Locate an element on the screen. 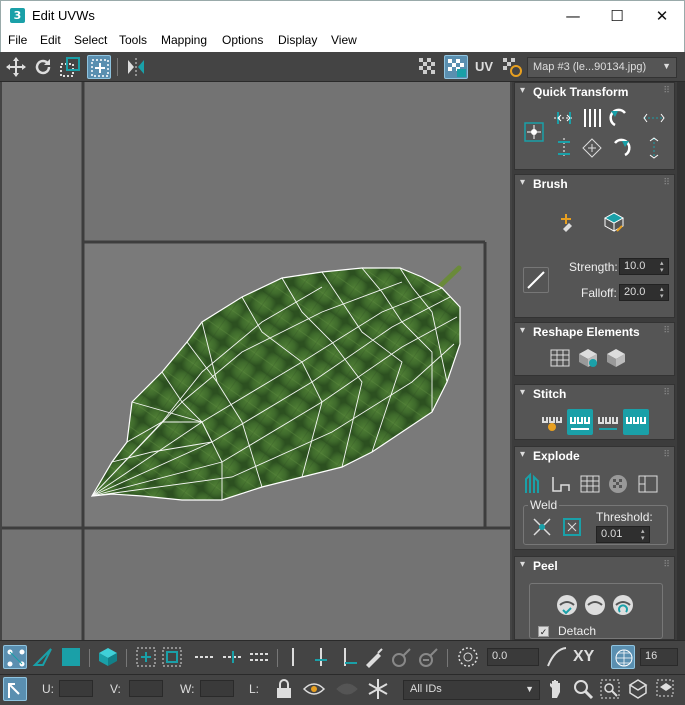 The height and width of the screenshot is (705, 685). loop-icon is located at coordinates (205, 657).